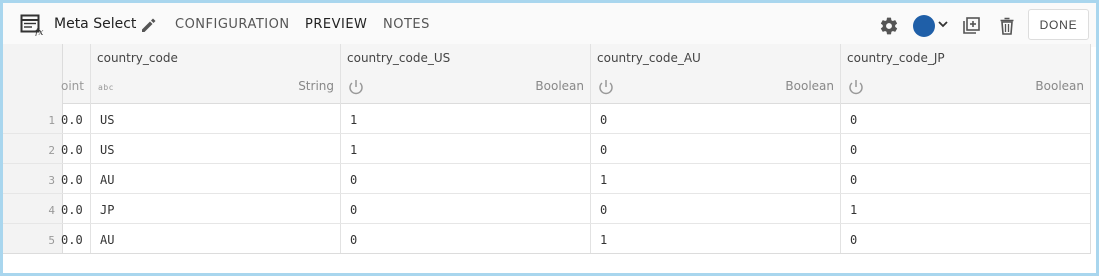  What do you see at coordinates (106, 87) in the screenshot?
I see `abc-icon: abc` at bounding box center [106, 87].